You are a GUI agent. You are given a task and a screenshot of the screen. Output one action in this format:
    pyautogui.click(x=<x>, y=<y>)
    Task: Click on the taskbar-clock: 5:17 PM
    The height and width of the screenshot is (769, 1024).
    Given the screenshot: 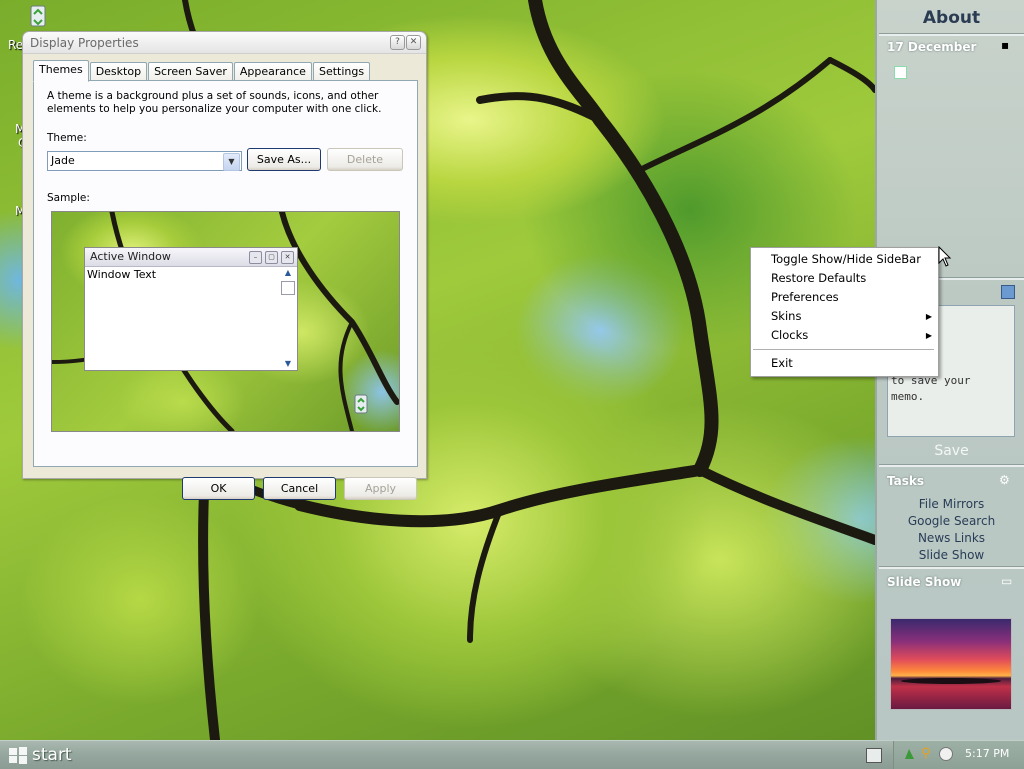 What is the action you would take?
    pyautogui.click(x=987, y=753)
    